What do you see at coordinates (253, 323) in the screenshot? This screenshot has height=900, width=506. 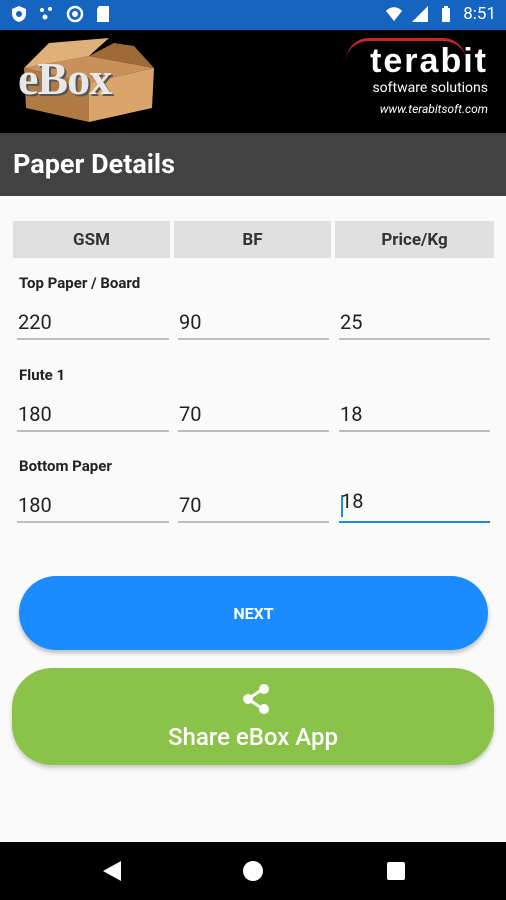 I see `top-paper-bf-input: 90` at bounding box center [253, 323].